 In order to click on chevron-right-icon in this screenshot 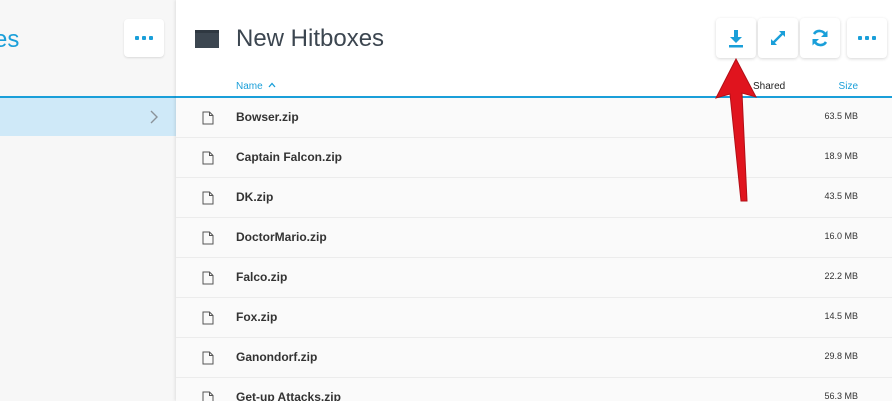, I will do `click(154, 117)`.